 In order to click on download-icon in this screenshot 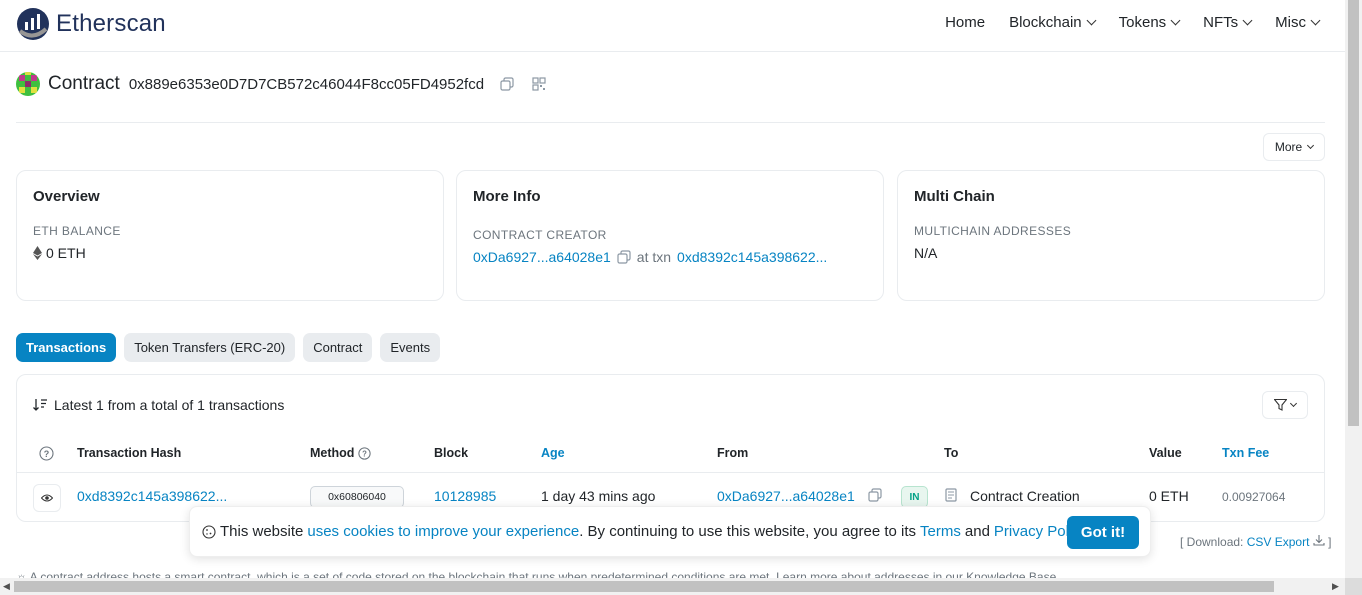, I will do `click(1319, 540)`.